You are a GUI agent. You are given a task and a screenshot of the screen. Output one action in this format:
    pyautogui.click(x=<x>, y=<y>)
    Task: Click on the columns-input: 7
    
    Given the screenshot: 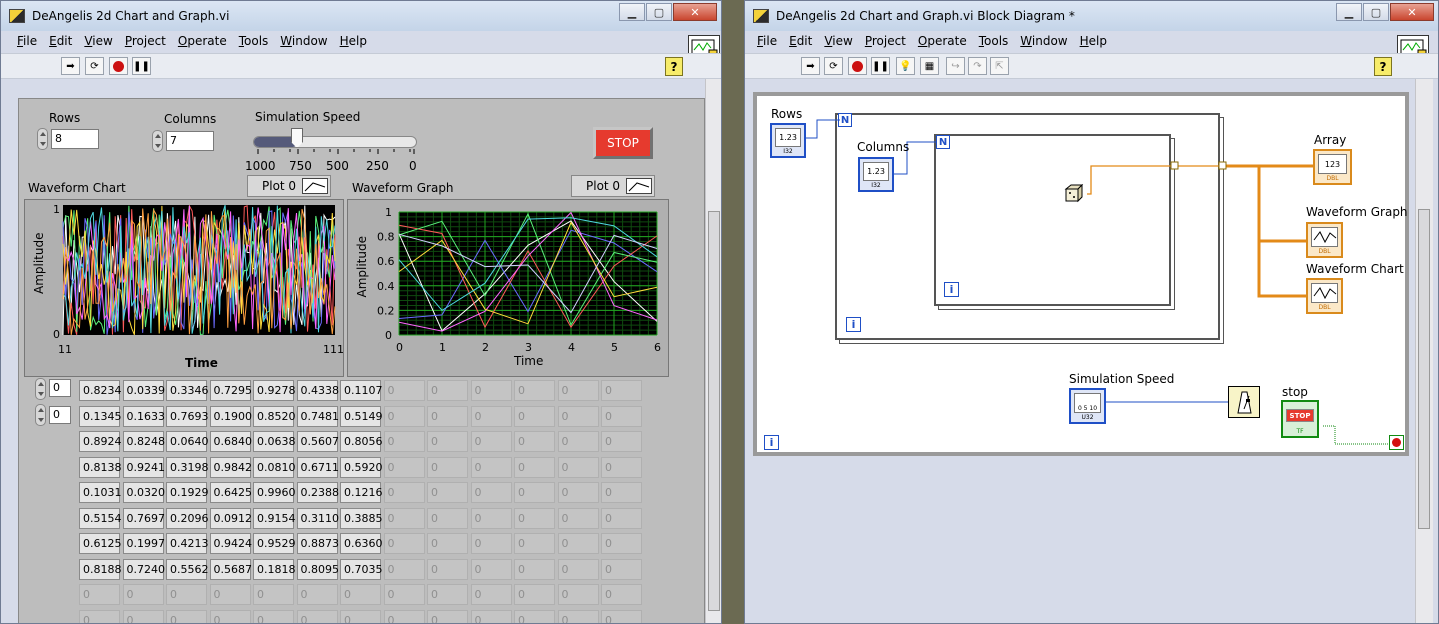 What is the action you would take?
    pyautogui.click(x=190, y=141)
    